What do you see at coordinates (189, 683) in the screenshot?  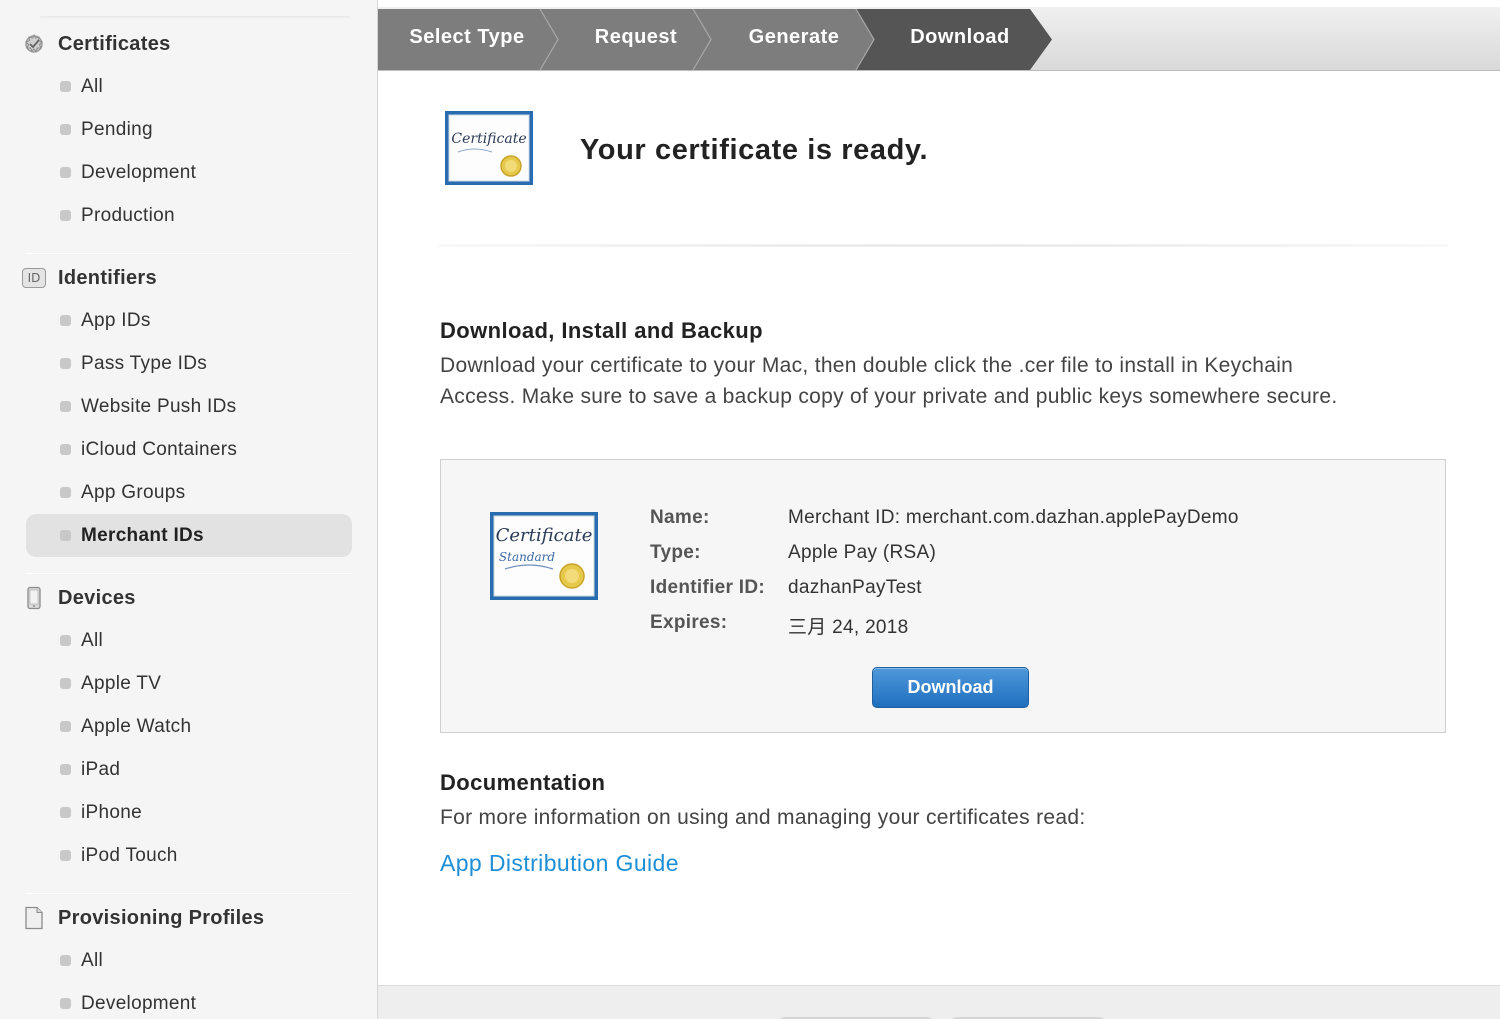 I see `sidebar-item-apple-tv: Apple TV` at bounding box center [189, 683].